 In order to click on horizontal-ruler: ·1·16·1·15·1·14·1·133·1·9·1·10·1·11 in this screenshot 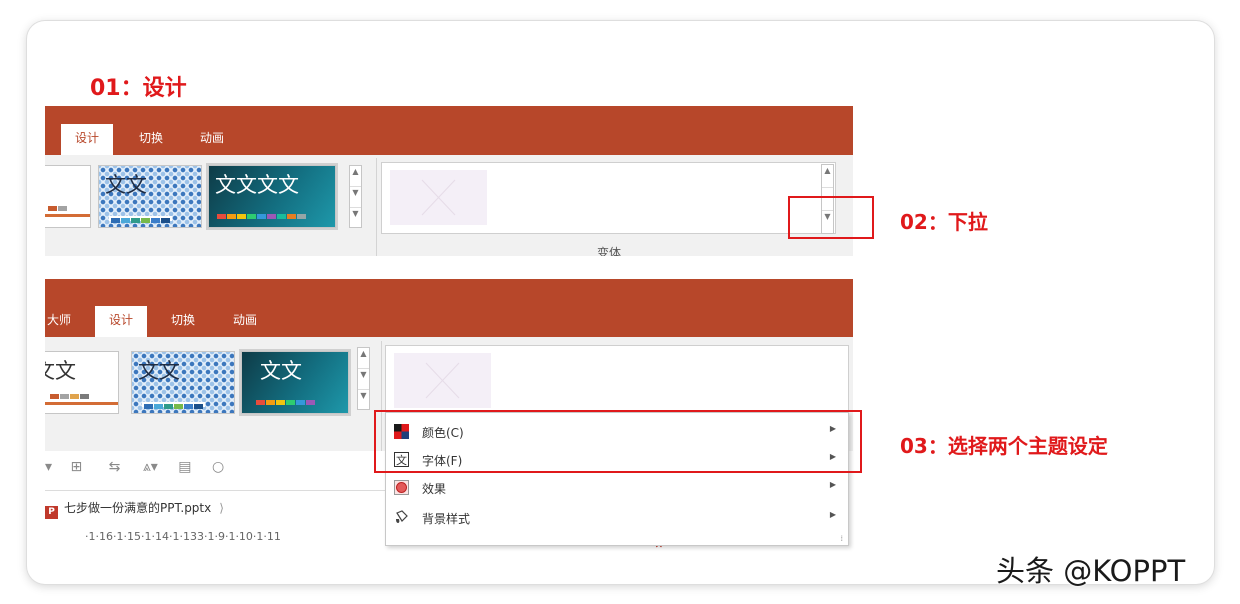, I will do `click(183, 536)`.